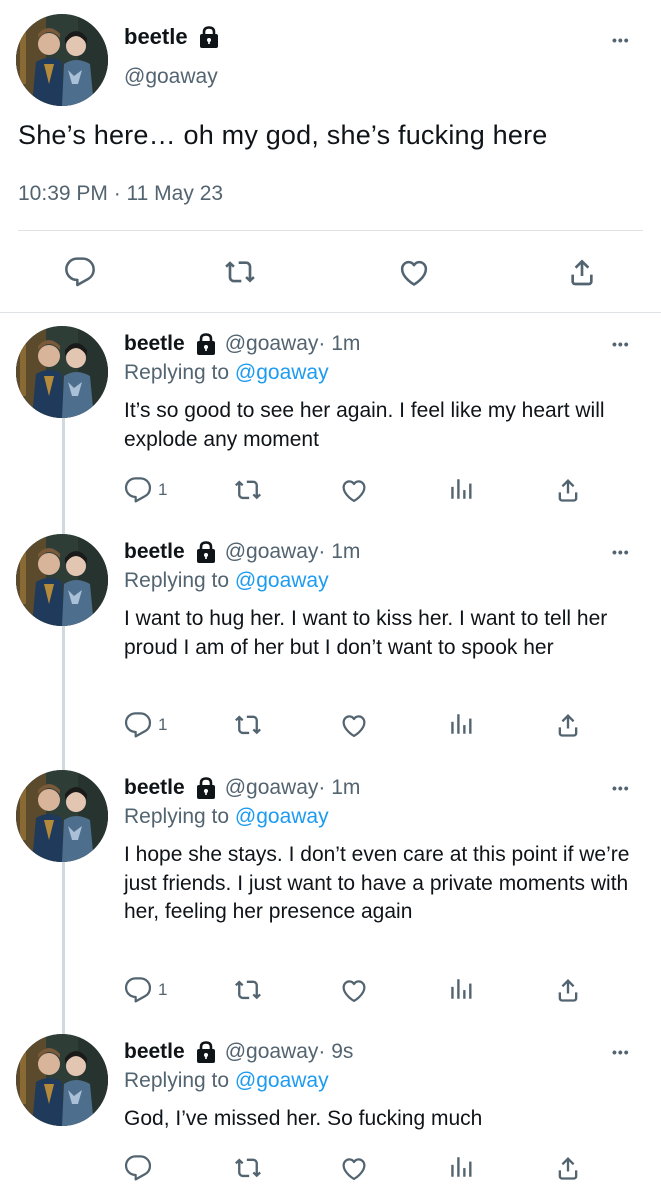 The width and height of the screenshot is (661, 1200). What do you see at coordinates (120, 194) in the screenshot?
I see `tweet-timestamp: 10:39 PM · 11 May 23` at bounding box center [120, 194].